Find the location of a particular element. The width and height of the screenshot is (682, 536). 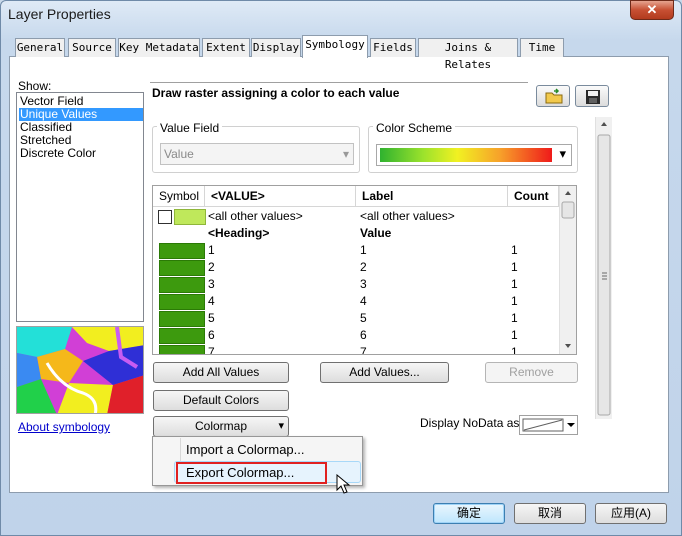

annotation-highlight-box is located at coordinates (251, 473).